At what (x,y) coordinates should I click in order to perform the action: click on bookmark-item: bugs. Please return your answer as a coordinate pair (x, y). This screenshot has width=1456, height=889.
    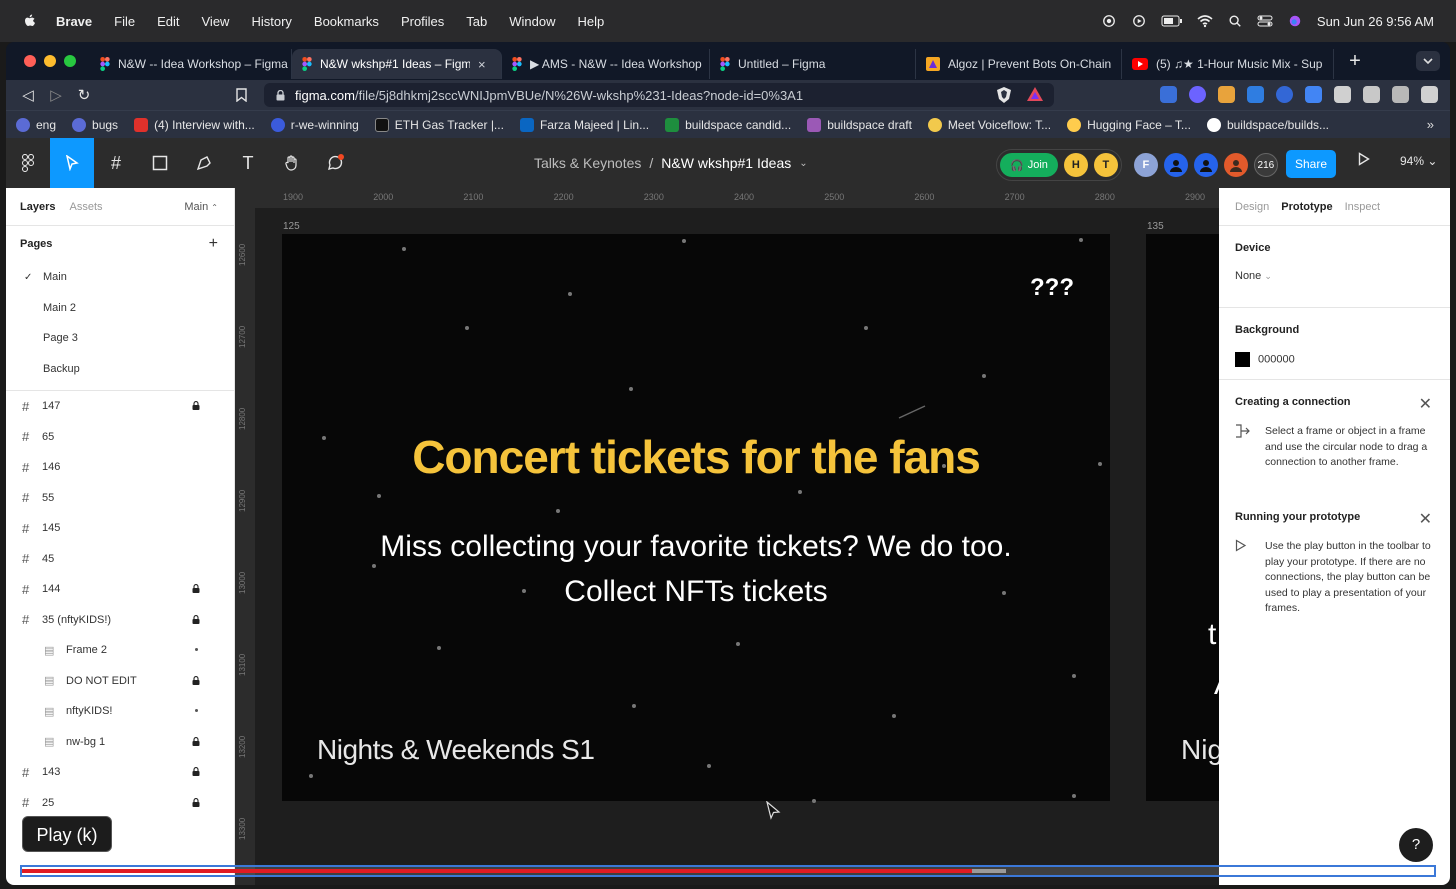
    Looking at the image, I should click on (95, 124).